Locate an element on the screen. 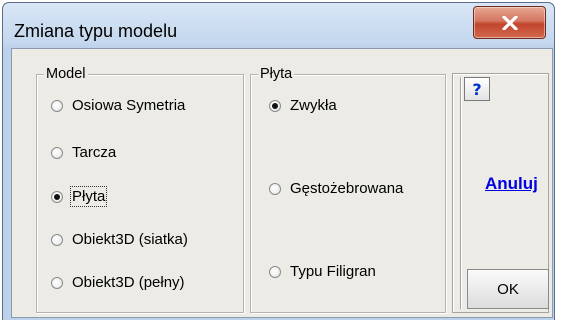 The width and height of the screenshot is (563, 320). radio-tarcza: Tarcza is located at coordinates (83, 152).